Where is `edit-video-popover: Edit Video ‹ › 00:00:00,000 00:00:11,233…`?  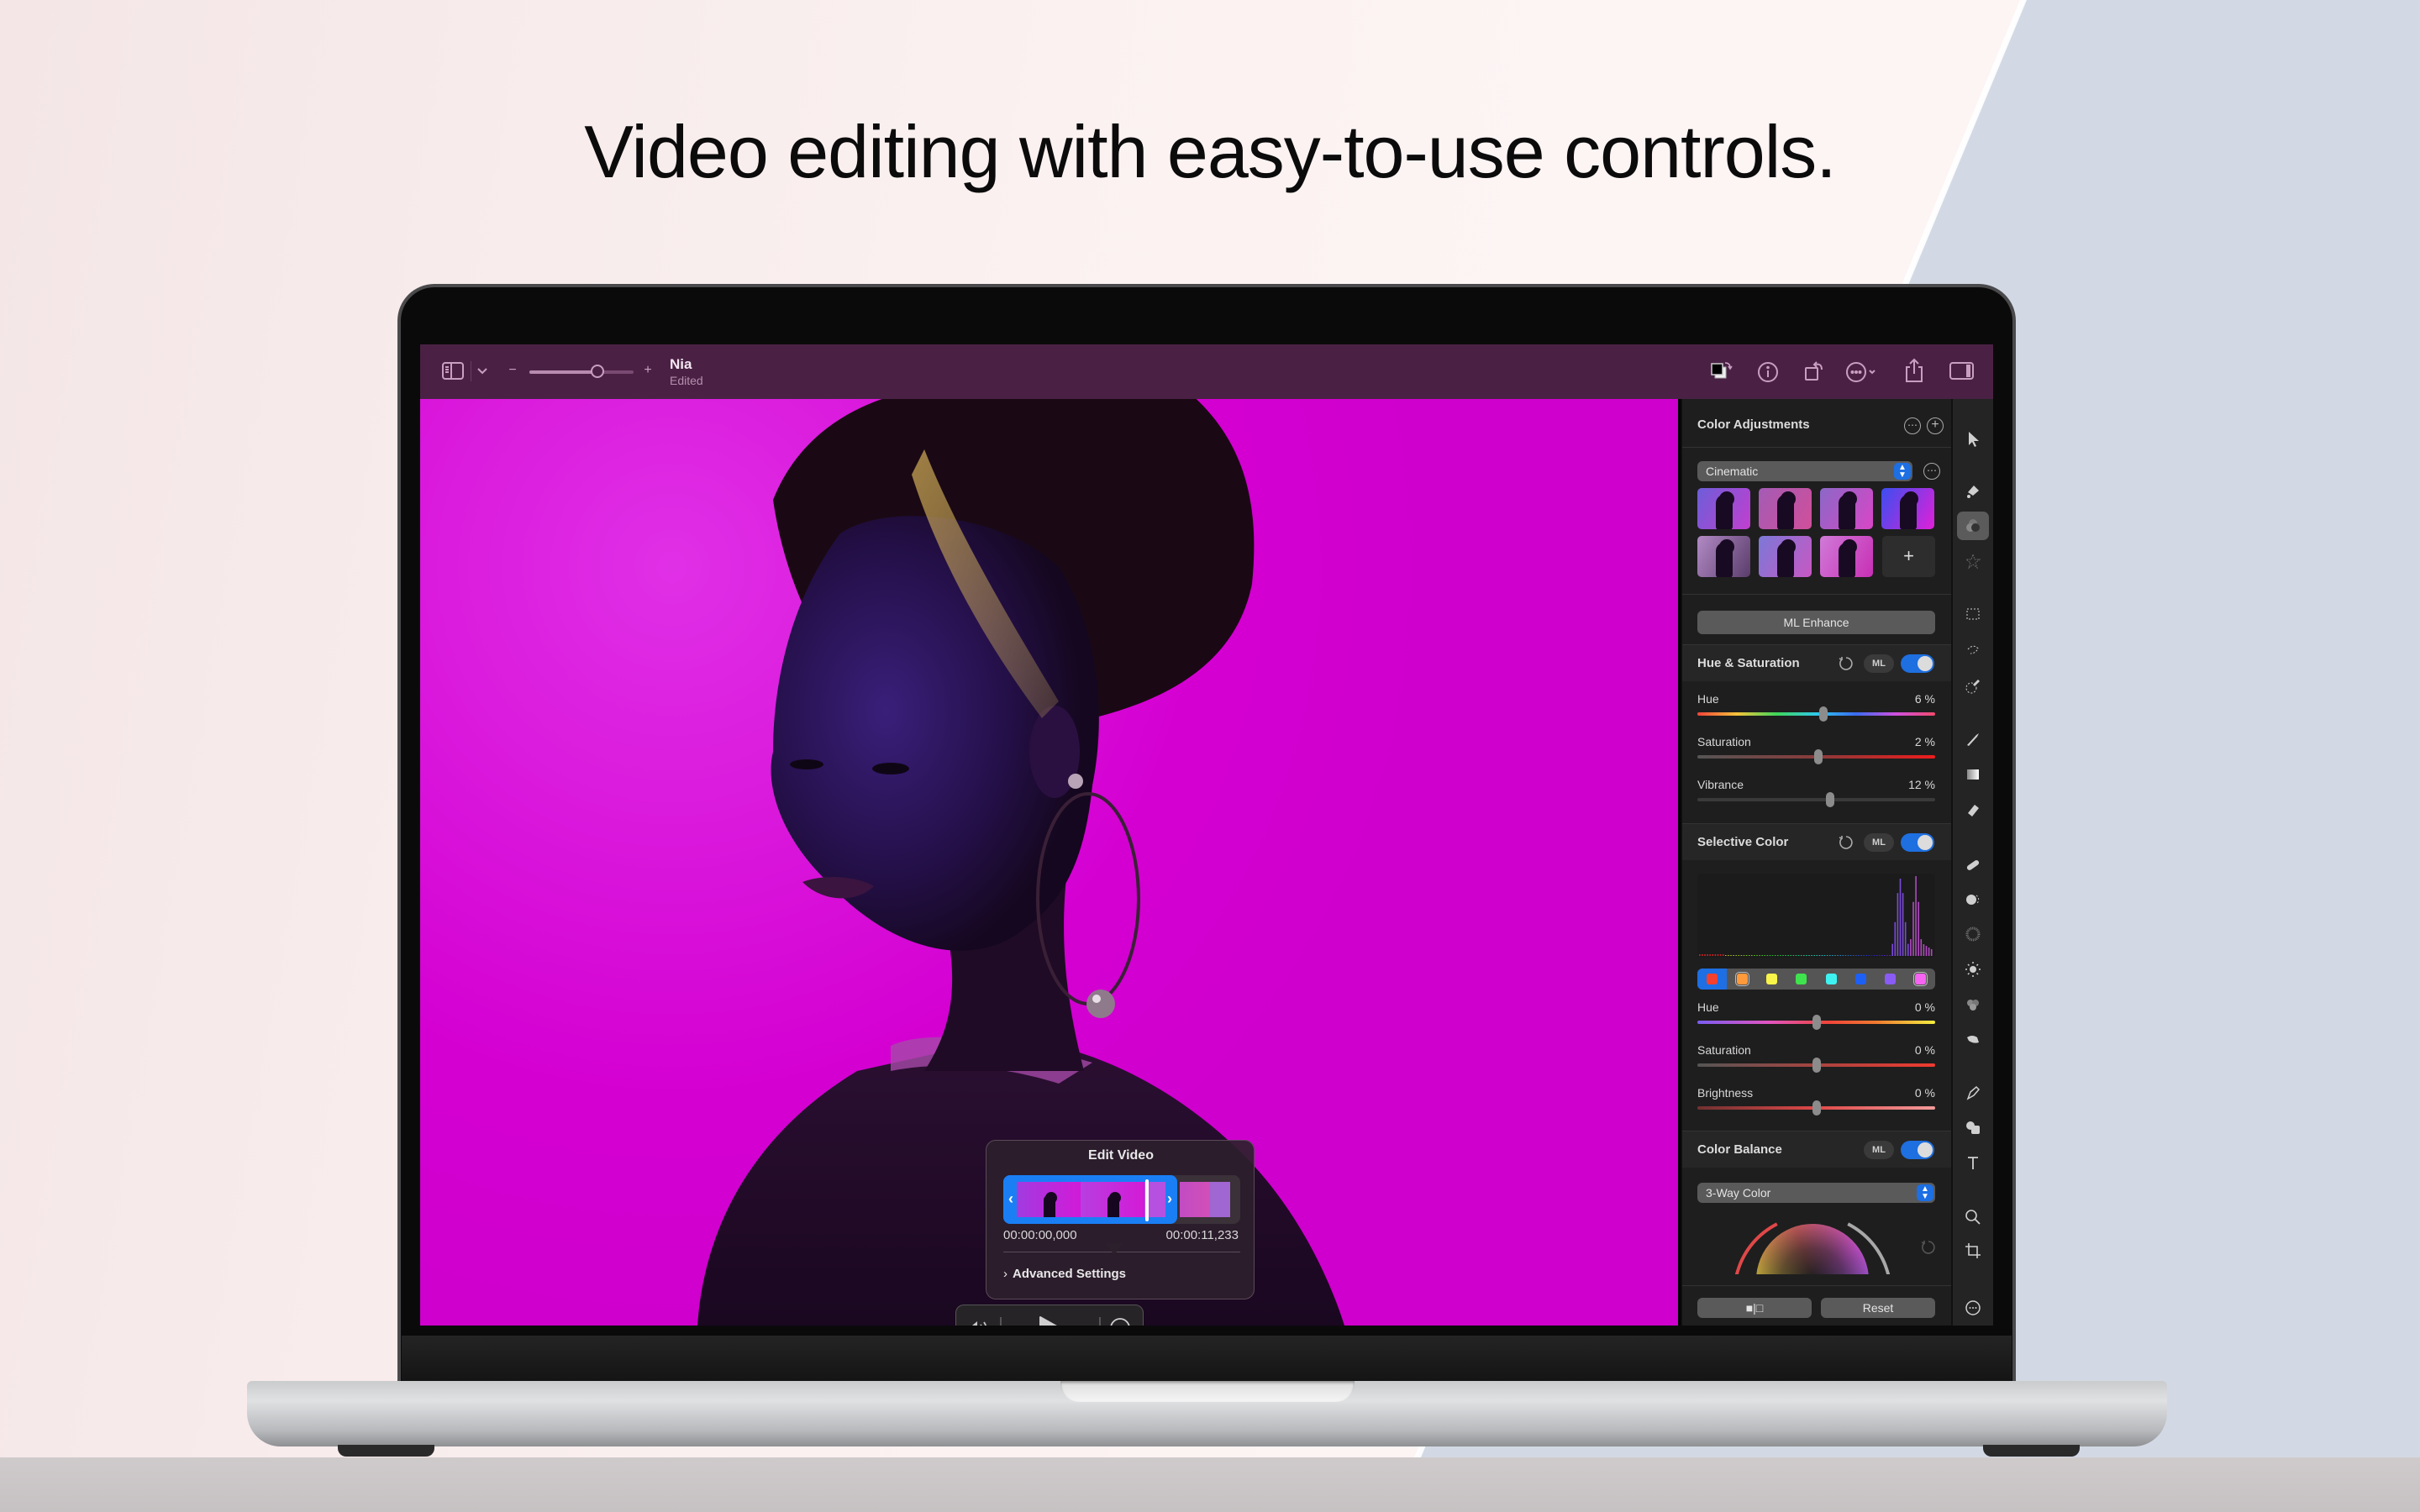
edit-video-popover: Edit Video ‹ › 00:00:00,000 00:00:11,233… is located at coordinates (1120, 1219).